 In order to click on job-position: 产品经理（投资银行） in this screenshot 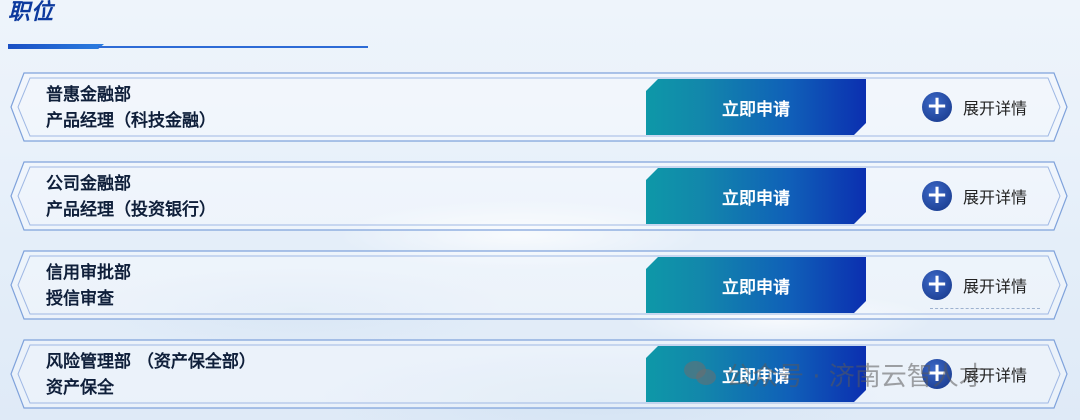, I will do `click(131, 210)`.